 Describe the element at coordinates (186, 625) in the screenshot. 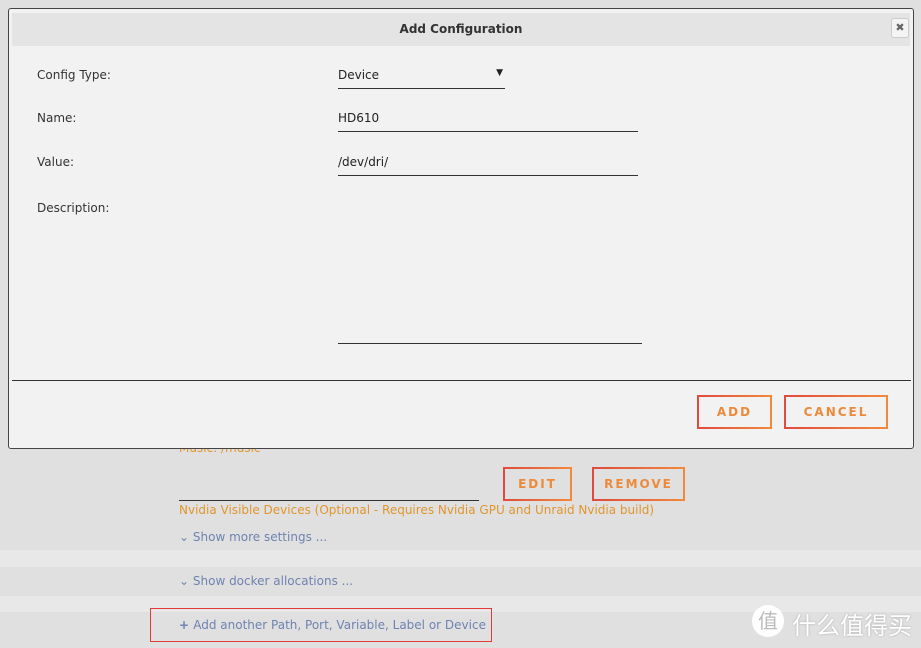

I see `plus-icon: +` at that location.